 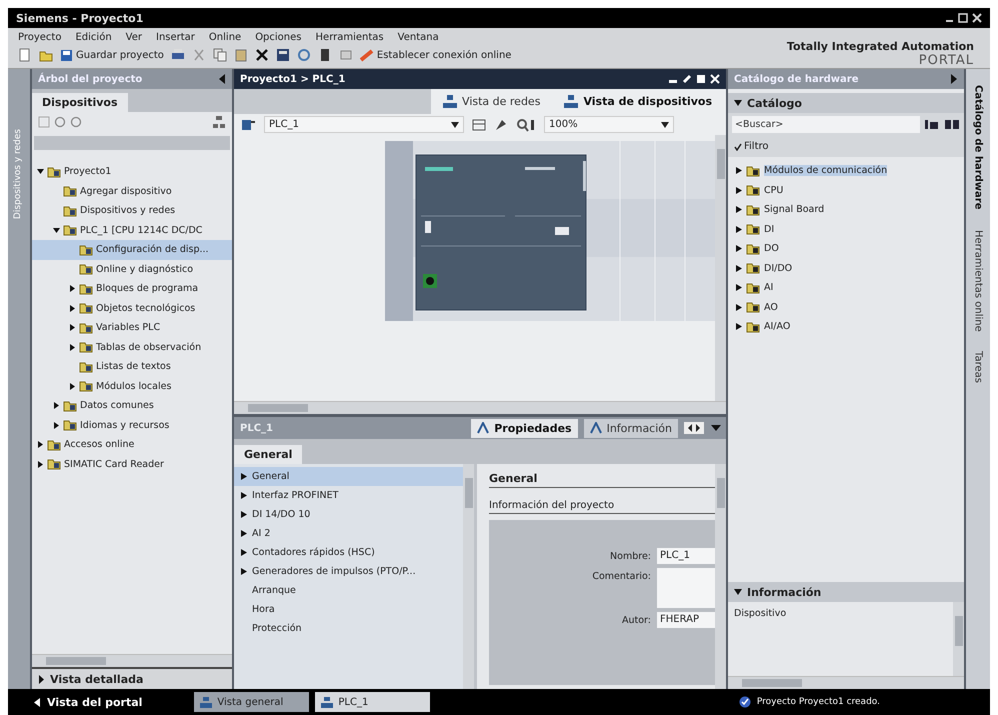 I want to click on taskbar-item: PLC_1, so click(x=372, y=702).